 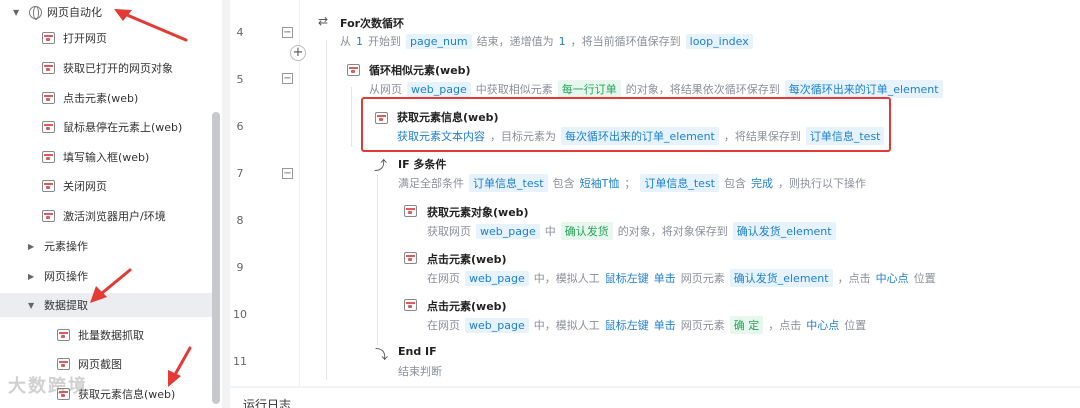 I want to click on line-number: 9, so click(x=240, y=267).